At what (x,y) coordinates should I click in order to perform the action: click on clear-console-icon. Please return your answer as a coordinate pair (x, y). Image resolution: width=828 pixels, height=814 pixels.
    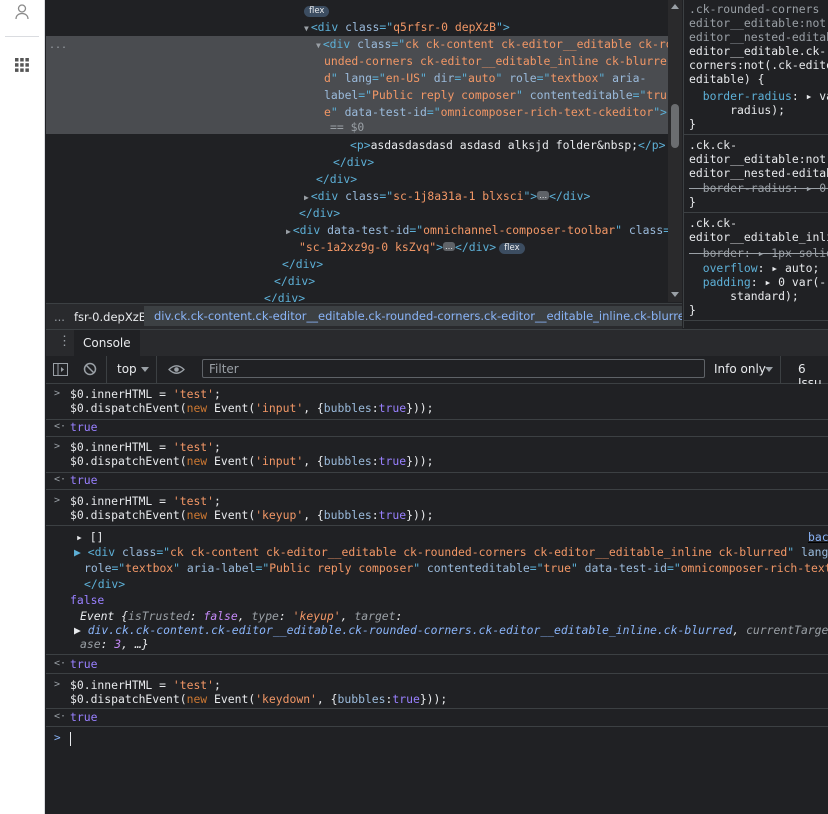
    Looking at the image, I should click on (90, 369).